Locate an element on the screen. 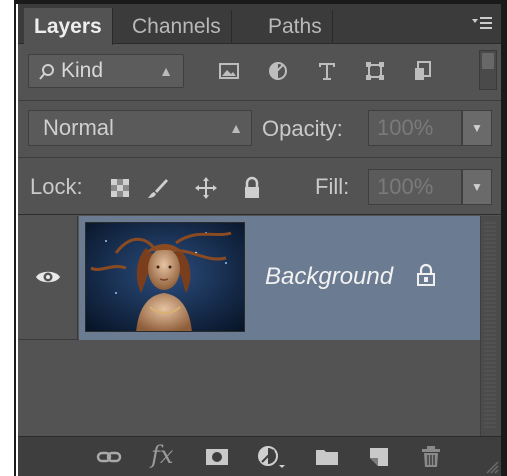 The width and height of the screenshot is (507, 476). eye-icon is located at coordinates (48, 277).